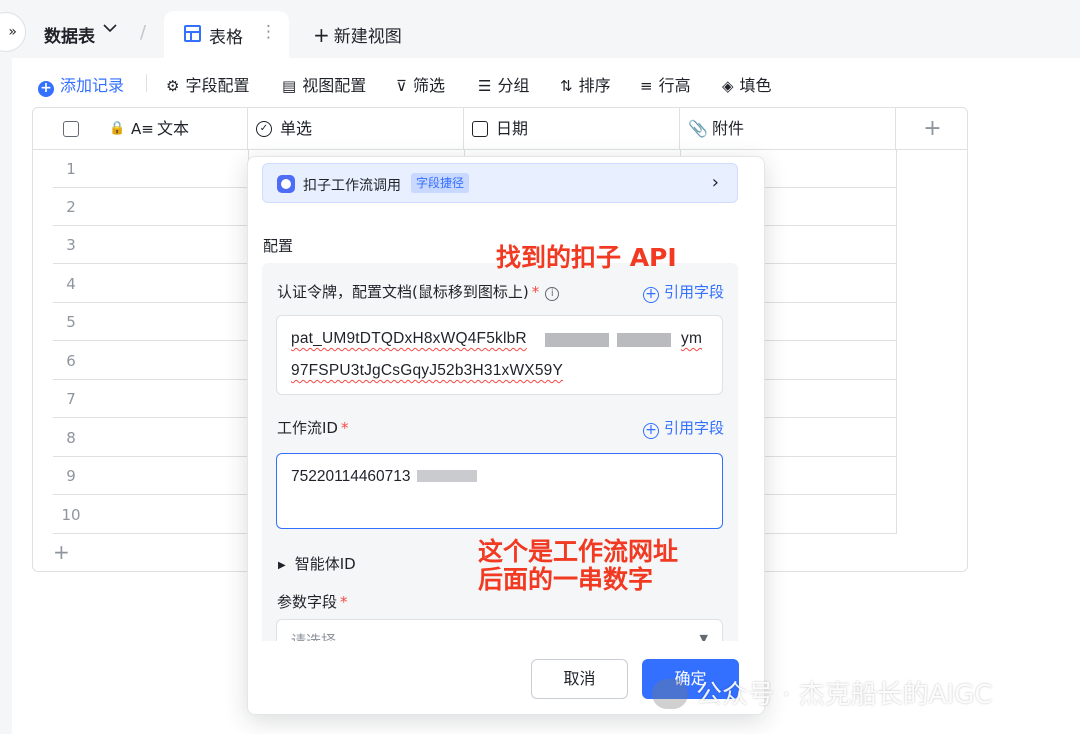 The image size is (1080, 734). I want to click on lock-icon: 🔒, so click(117, 128).